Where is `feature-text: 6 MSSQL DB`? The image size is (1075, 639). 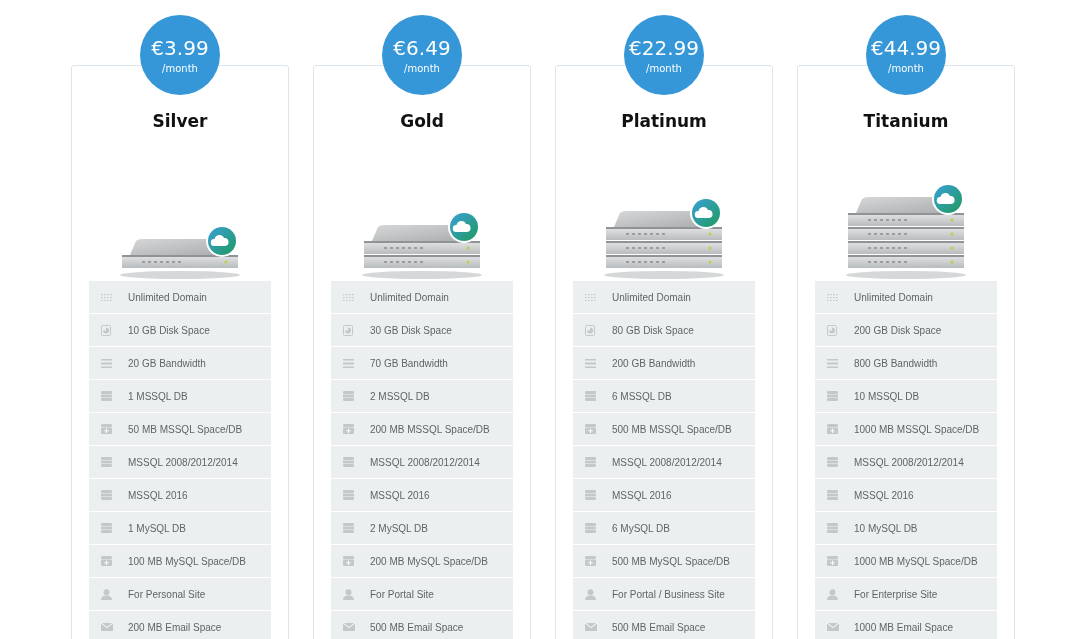 feature-text: 6 MSSQL DB is located at coordinates (642, 396).